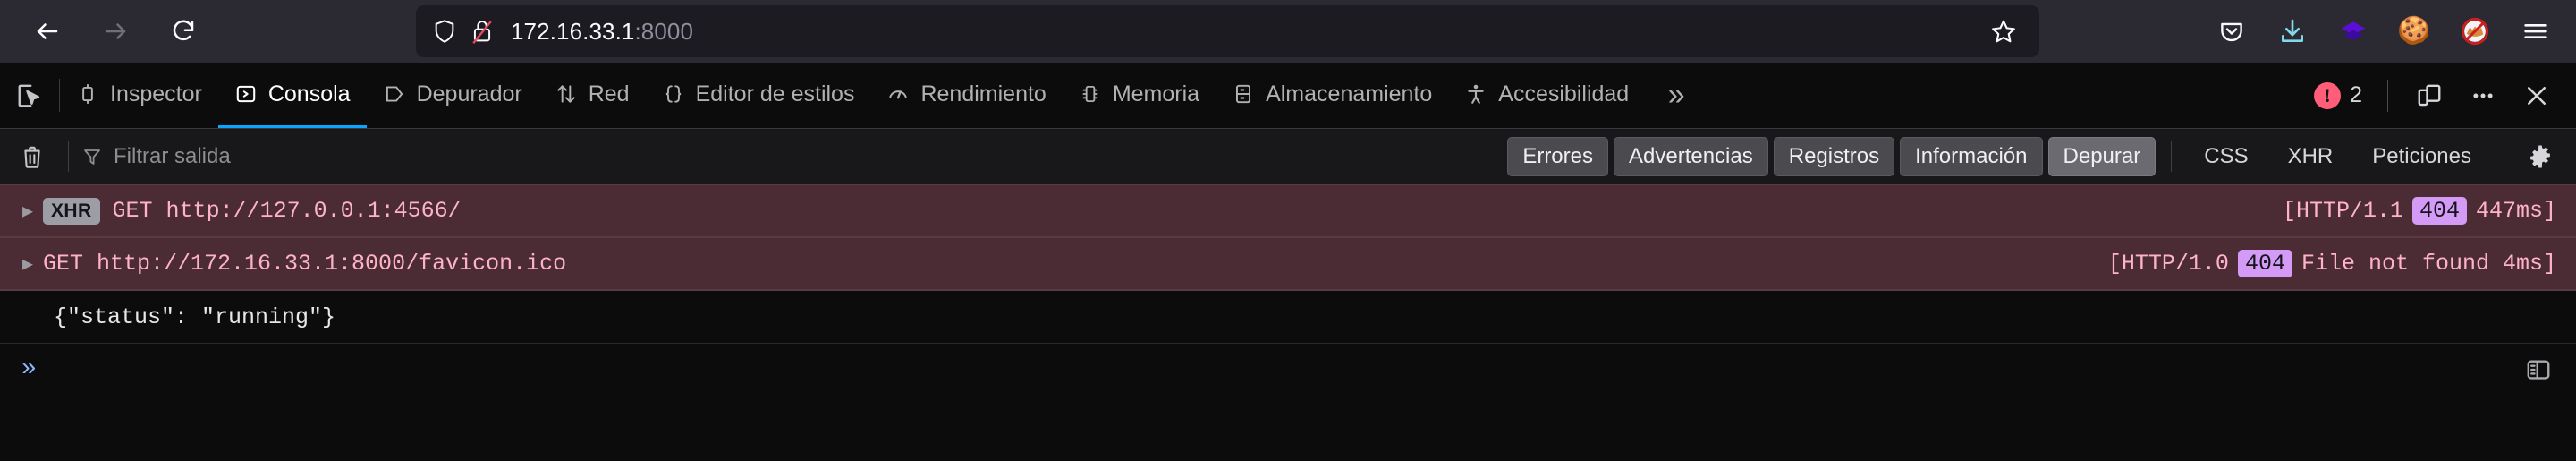  I want to click on tab-memoria: Memoria, so click(1139, 95).